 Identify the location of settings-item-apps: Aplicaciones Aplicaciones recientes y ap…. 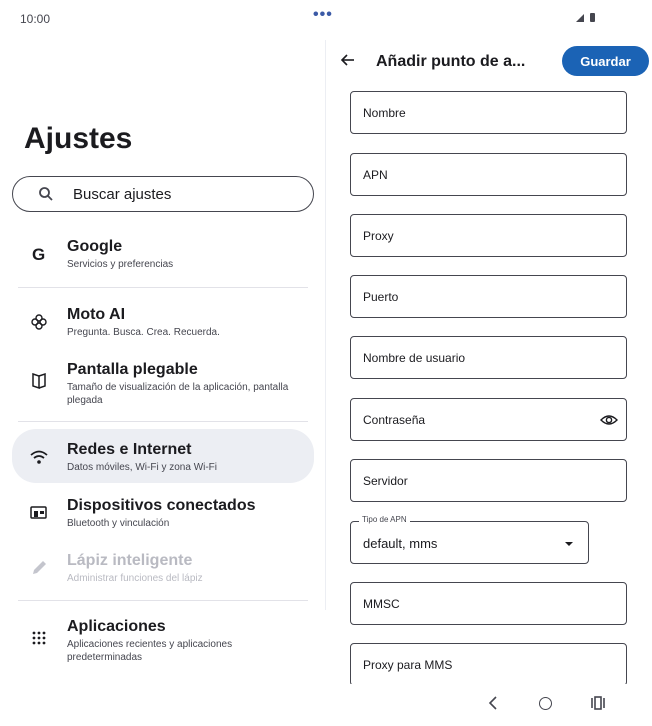
(163, 640).